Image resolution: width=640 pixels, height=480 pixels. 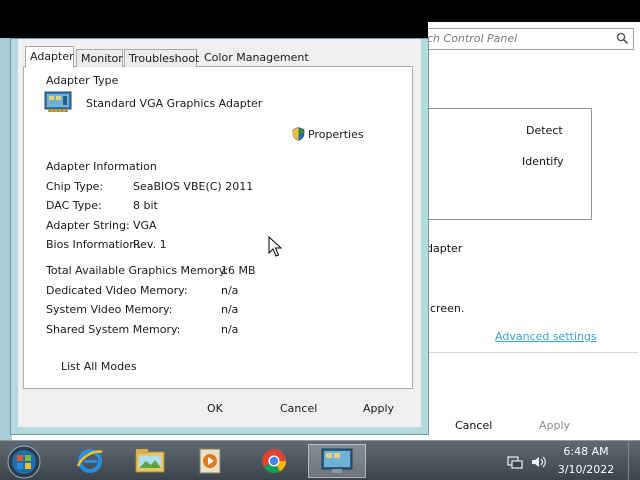 I want to click on search-input: ch Control Panel, so click(x=527, y=39).